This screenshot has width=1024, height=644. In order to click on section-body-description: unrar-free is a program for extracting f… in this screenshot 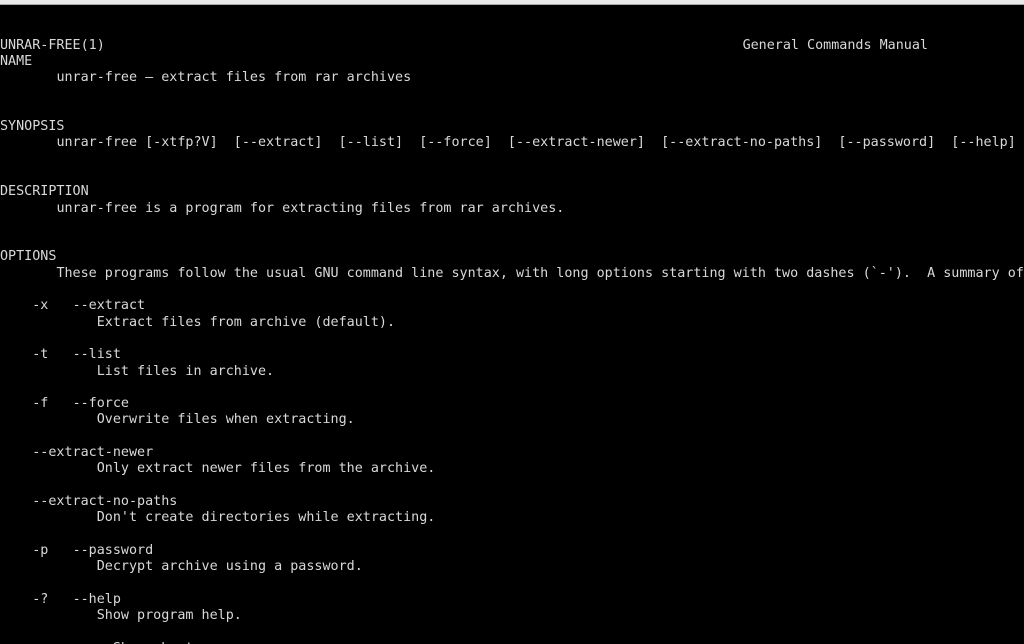, I will do `click(512, 209)`.